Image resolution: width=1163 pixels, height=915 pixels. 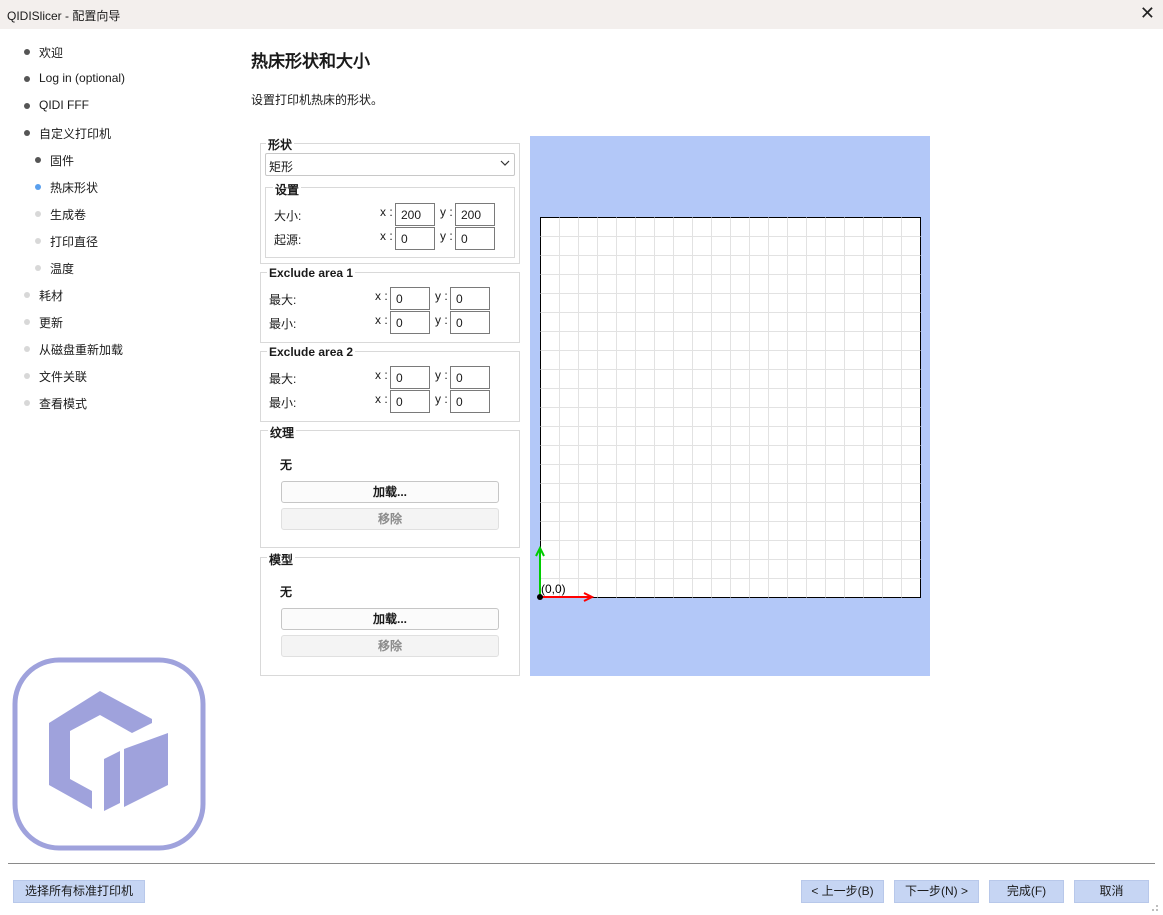 I want to click on nav-item-firmware: 固件, so click(x=54, y=160).